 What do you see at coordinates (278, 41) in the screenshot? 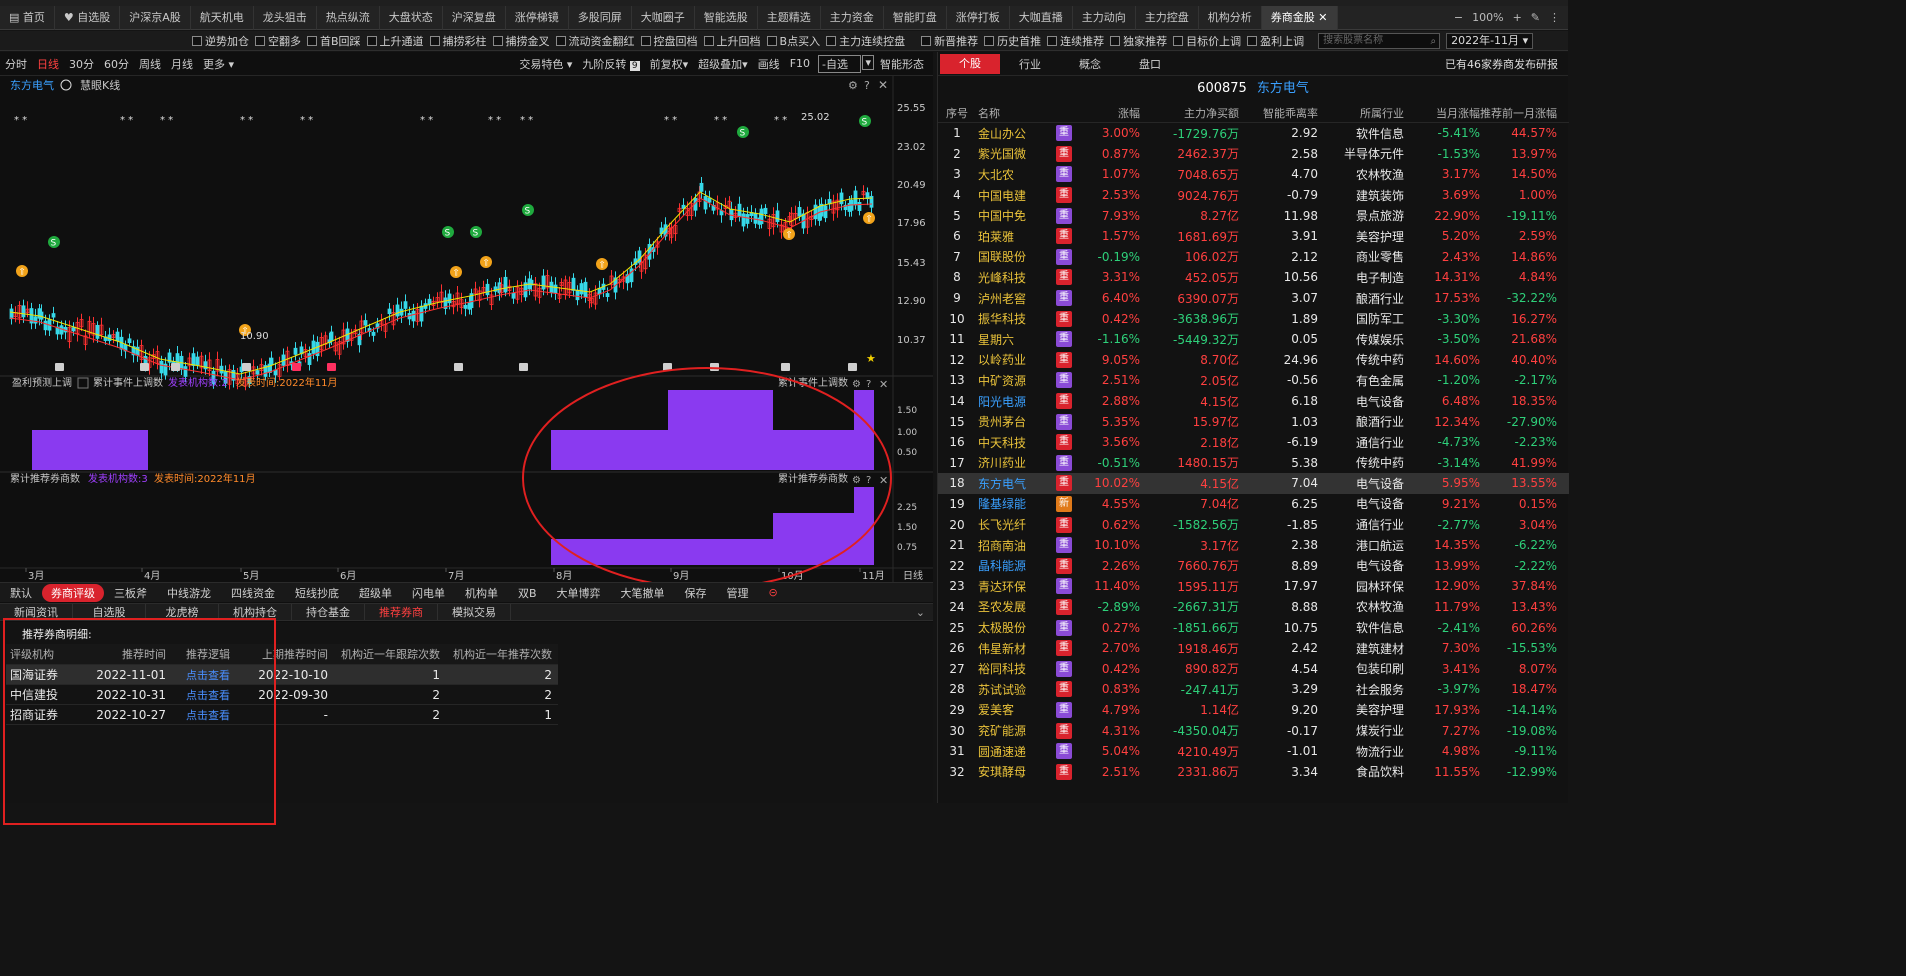
I see `filter-kfd: 空翻多` at bounding box center [278, 41].